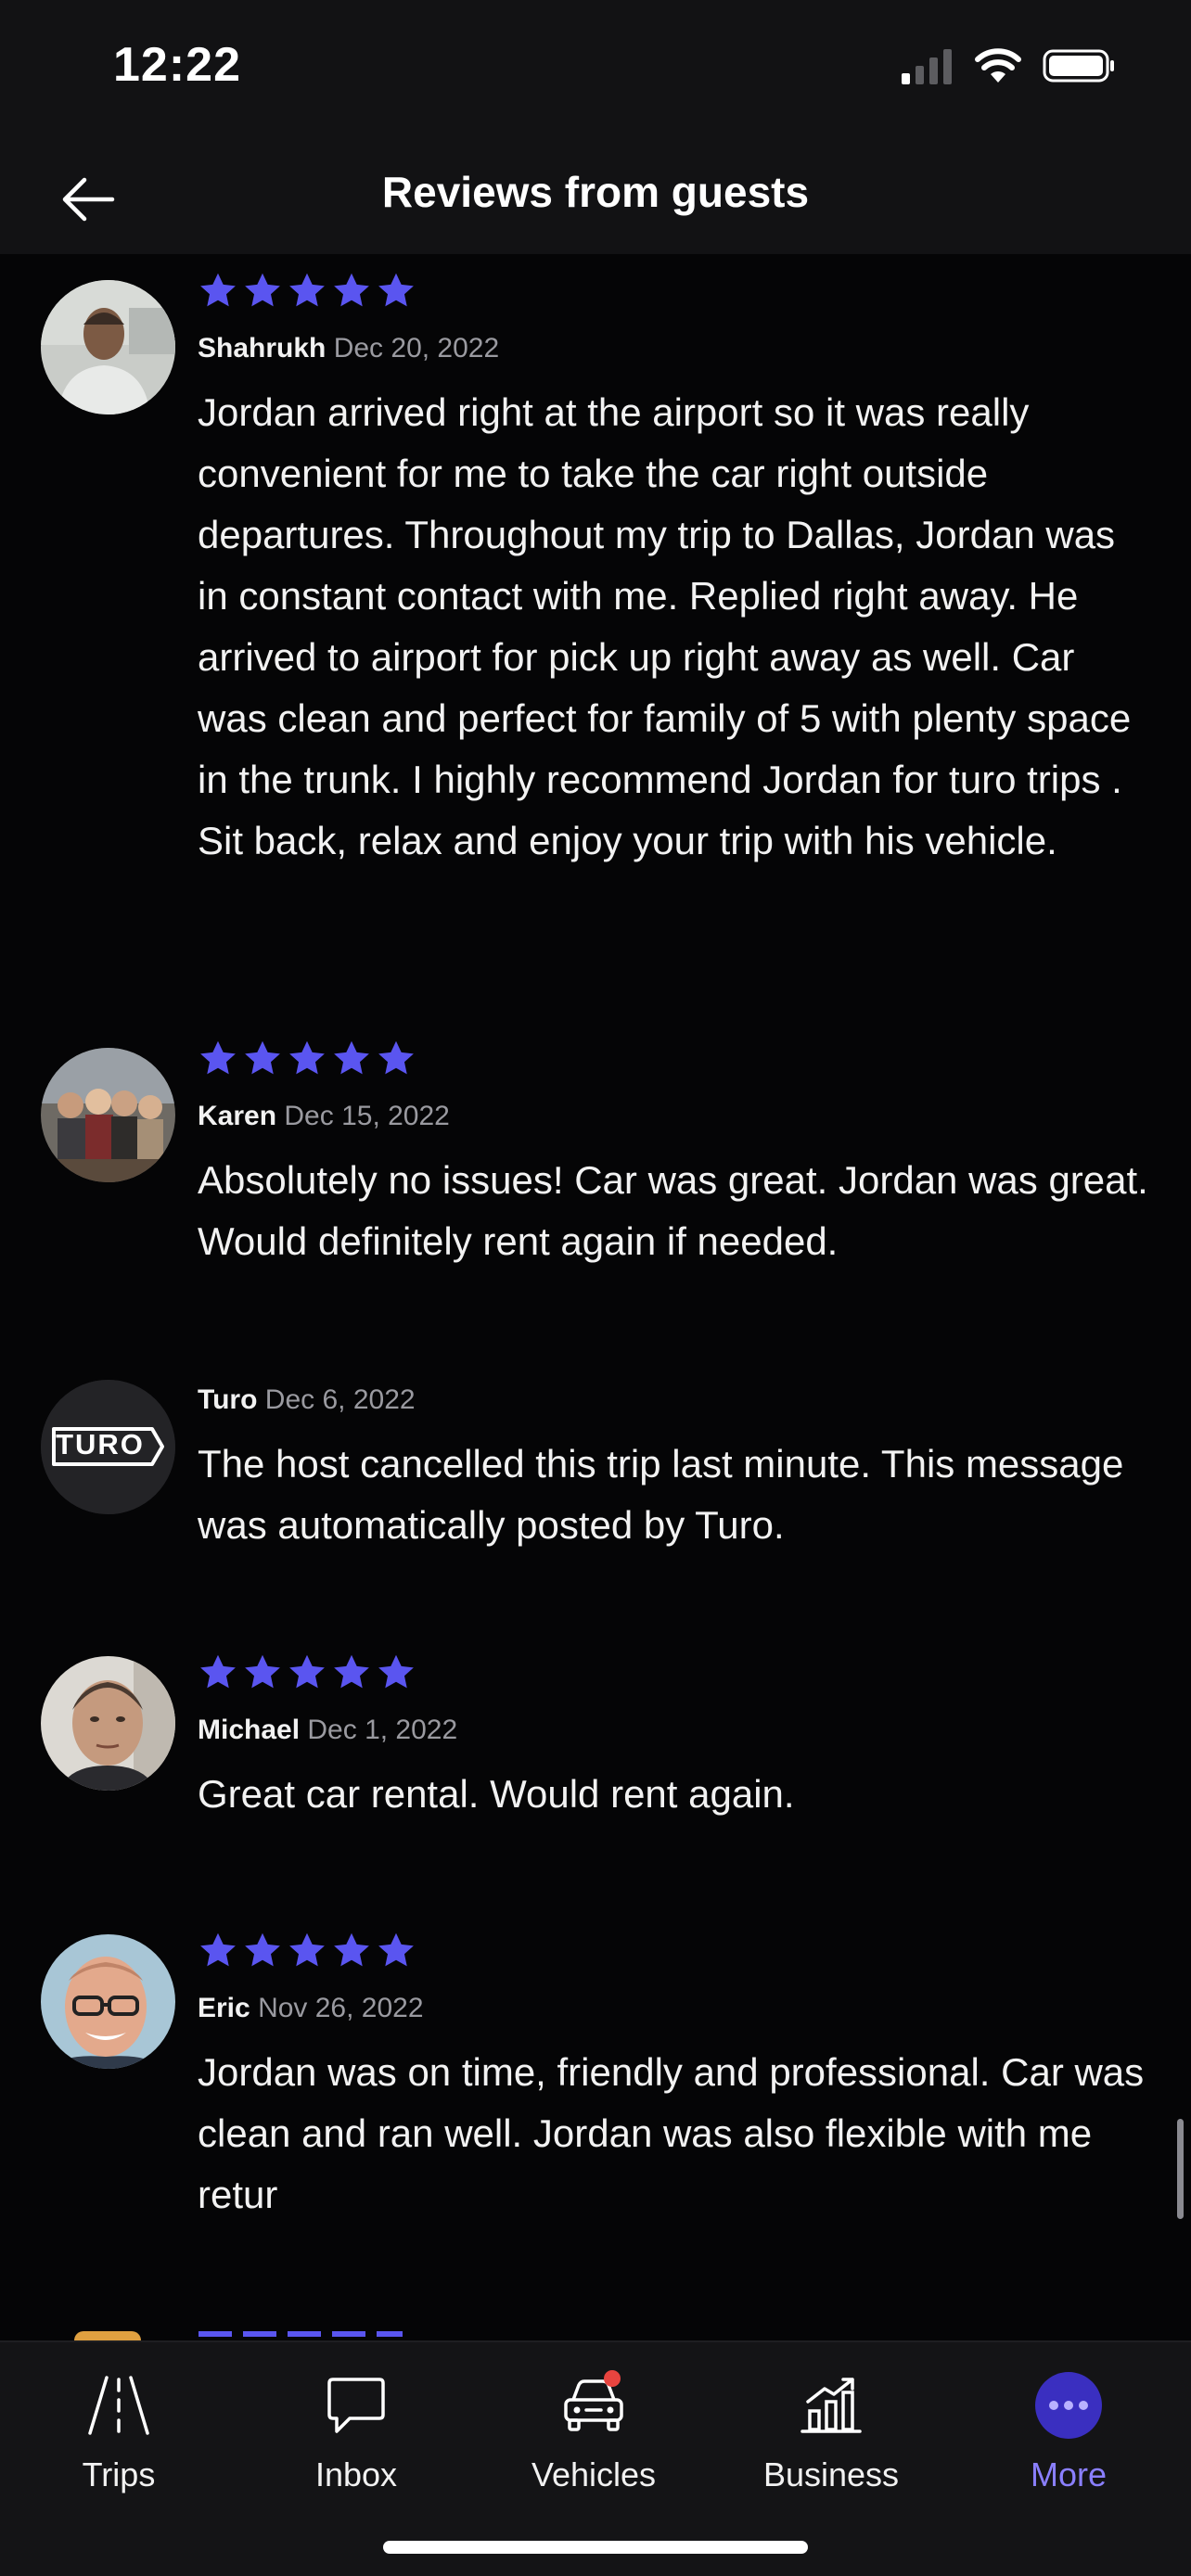  What do you see at coordinates (1080, 68) in the screenshot?
I see `battery-icon` at bounding box center [1080, 68].